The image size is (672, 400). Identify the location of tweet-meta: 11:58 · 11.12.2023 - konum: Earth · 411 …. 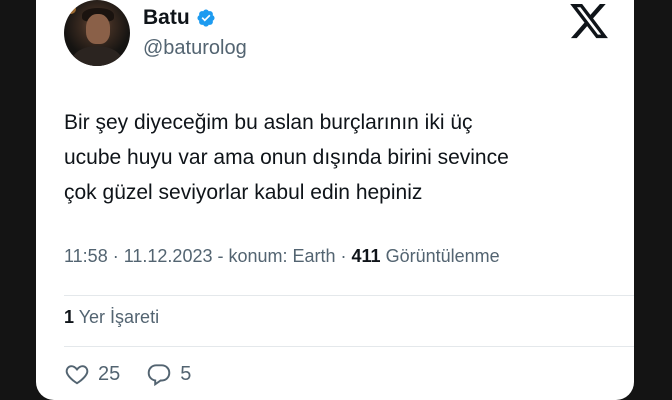
(282, 256).